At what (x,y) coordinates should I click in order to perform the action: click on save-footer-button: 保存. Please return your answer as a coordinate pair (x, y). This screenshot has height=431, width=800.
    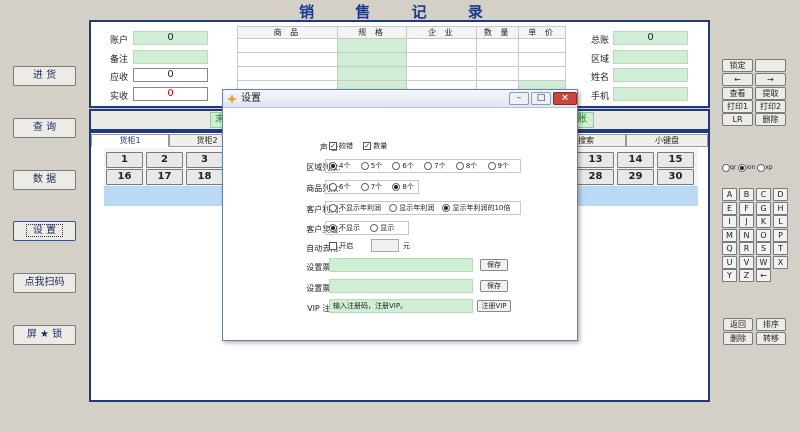
    Looking at the image, I should click on (494, 286).